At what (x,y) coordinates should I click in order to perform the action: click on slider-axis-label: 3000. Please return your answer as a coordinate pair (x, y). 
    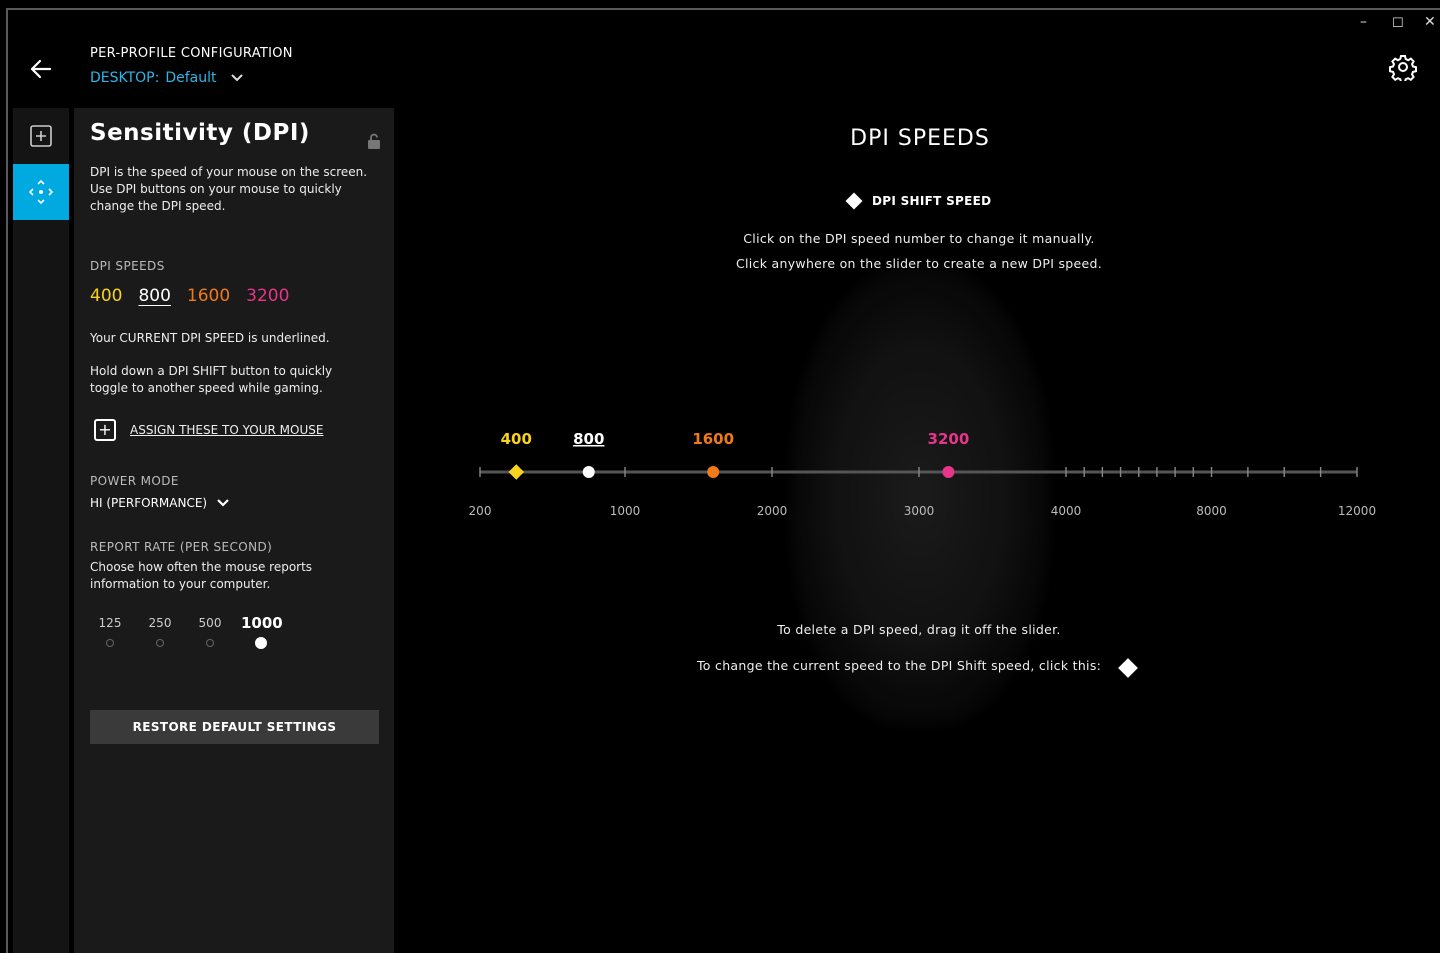
    Looking at the image, I should click on (919, 511).